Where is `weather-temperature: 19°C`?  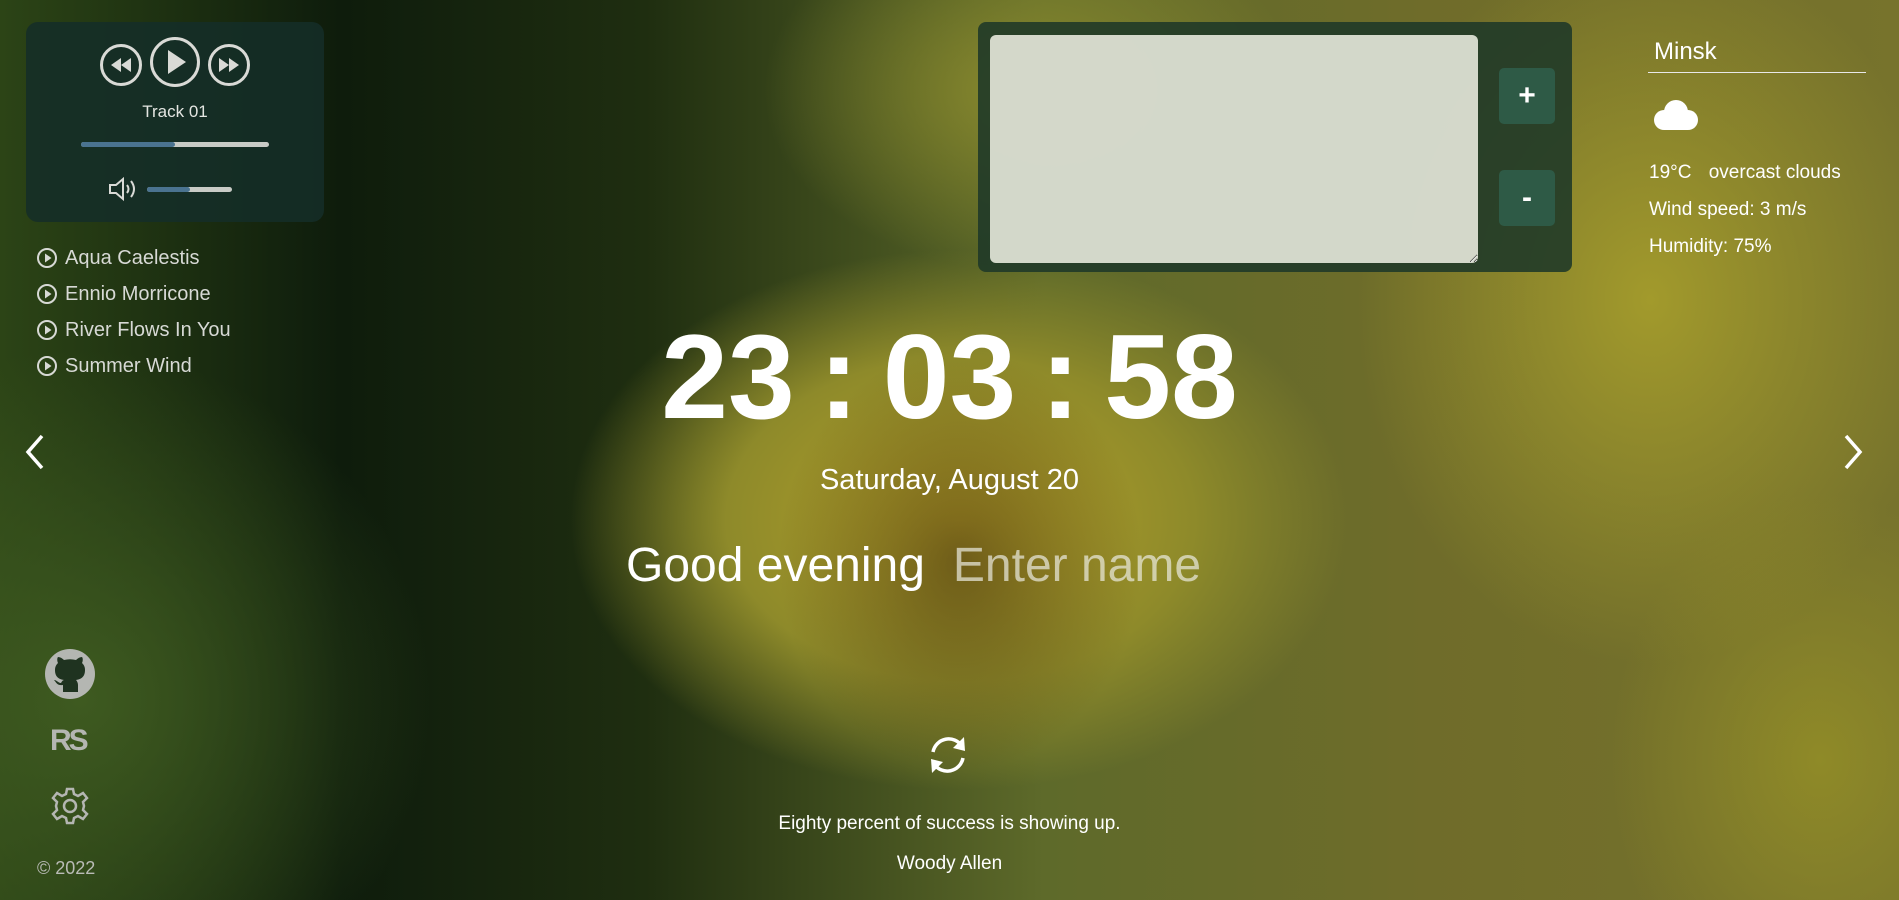 weather-temperature: 19°C is located at coordinates (1670, 172).